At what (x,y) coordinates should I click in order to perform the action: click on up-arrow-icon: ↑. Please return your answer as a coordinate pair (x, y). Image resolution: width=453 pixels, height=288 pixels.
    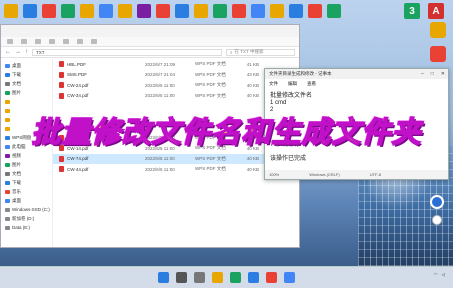
    Looking at the image, I should click on (26, 52).